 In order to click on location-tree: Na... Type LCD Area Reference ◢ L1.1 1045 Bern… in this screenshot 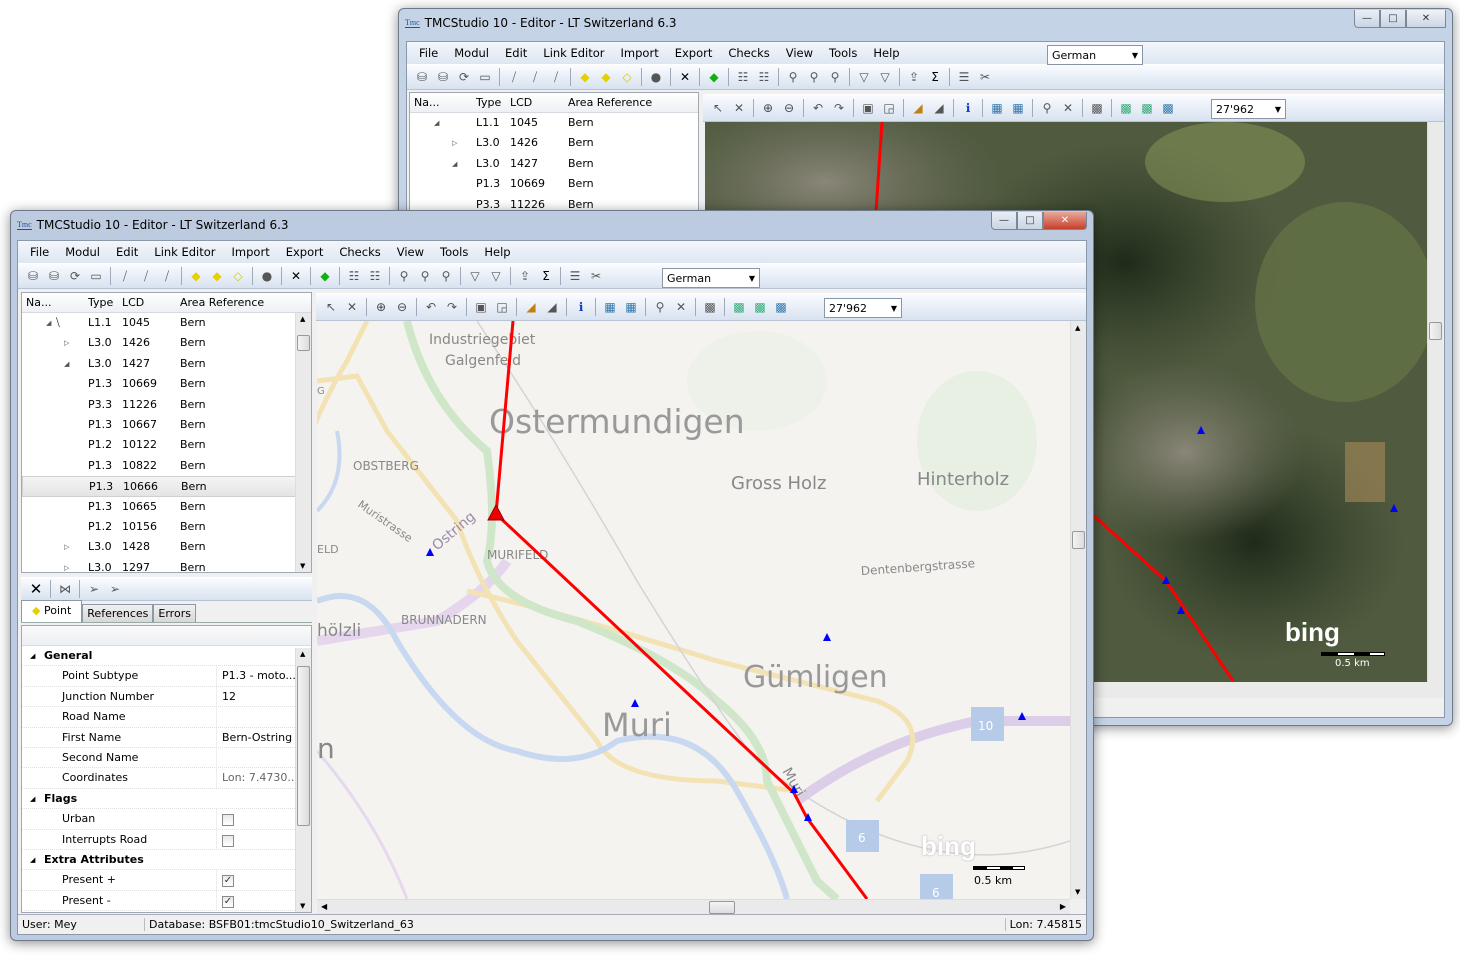, I will do `click(554, 157)`.